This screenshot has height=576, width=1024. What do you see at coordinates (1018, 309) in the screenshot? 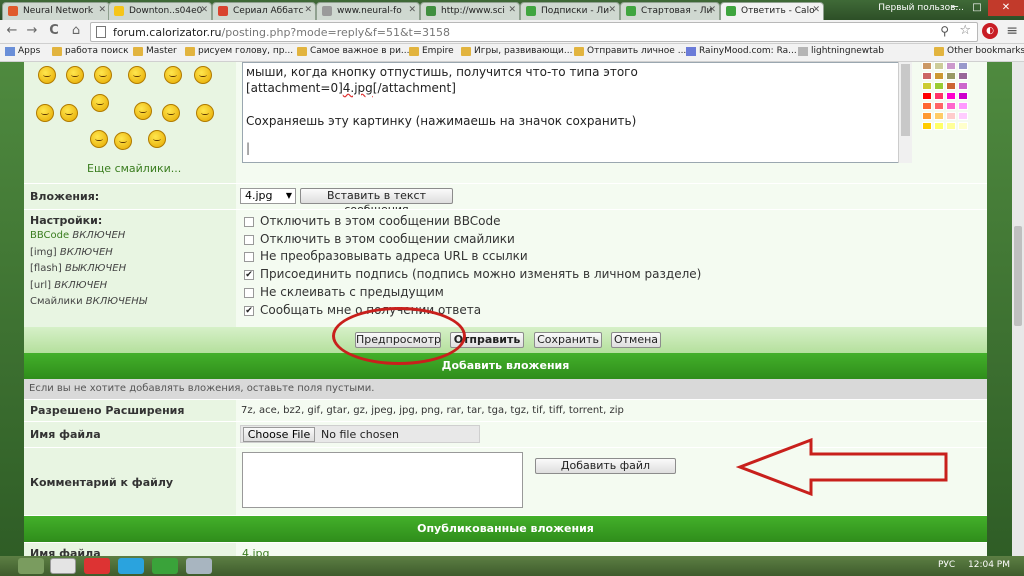
I see `page-scrollbar` at bounding box center [1018, 309].